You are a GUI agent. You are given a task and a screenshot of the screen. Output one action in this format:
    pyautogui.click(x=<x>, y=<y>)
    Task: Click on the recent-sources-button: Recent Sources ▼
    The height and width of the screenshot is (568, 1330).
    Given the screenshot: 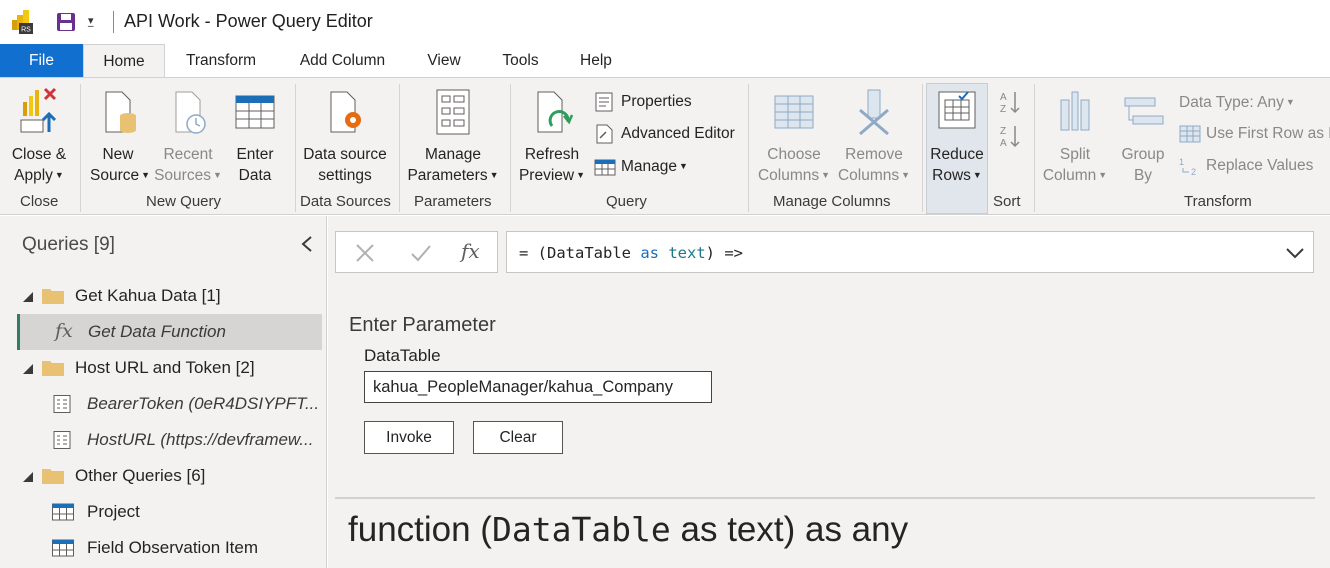 What is the action you would take?
    pyautogui.click(x=188, y=136)
    